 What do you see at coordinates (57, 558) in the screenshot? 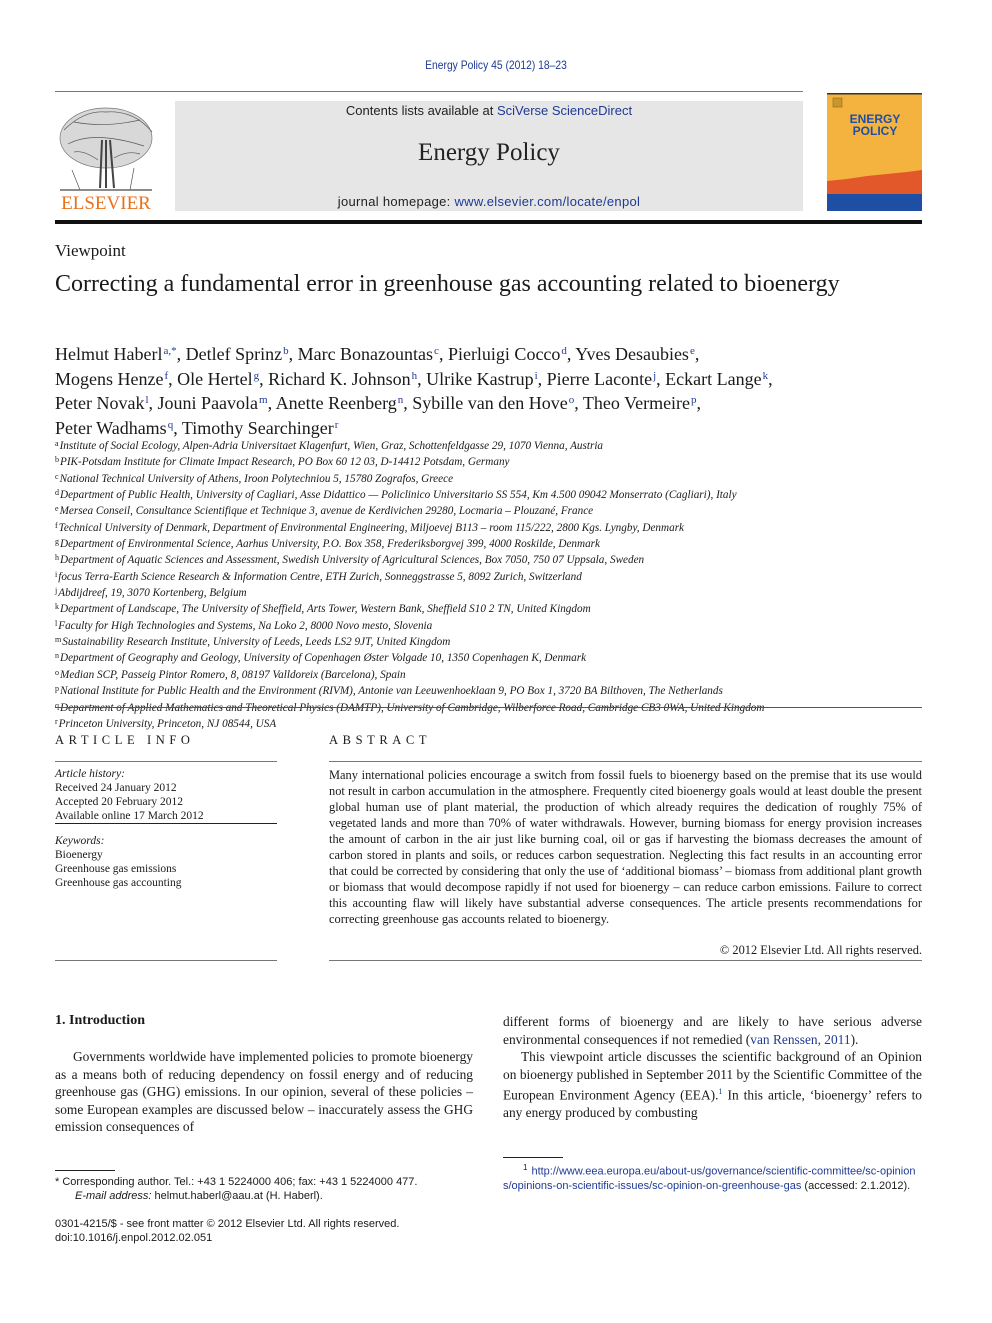
I see `affiliation-key: h` at bounding box center [57, 558].